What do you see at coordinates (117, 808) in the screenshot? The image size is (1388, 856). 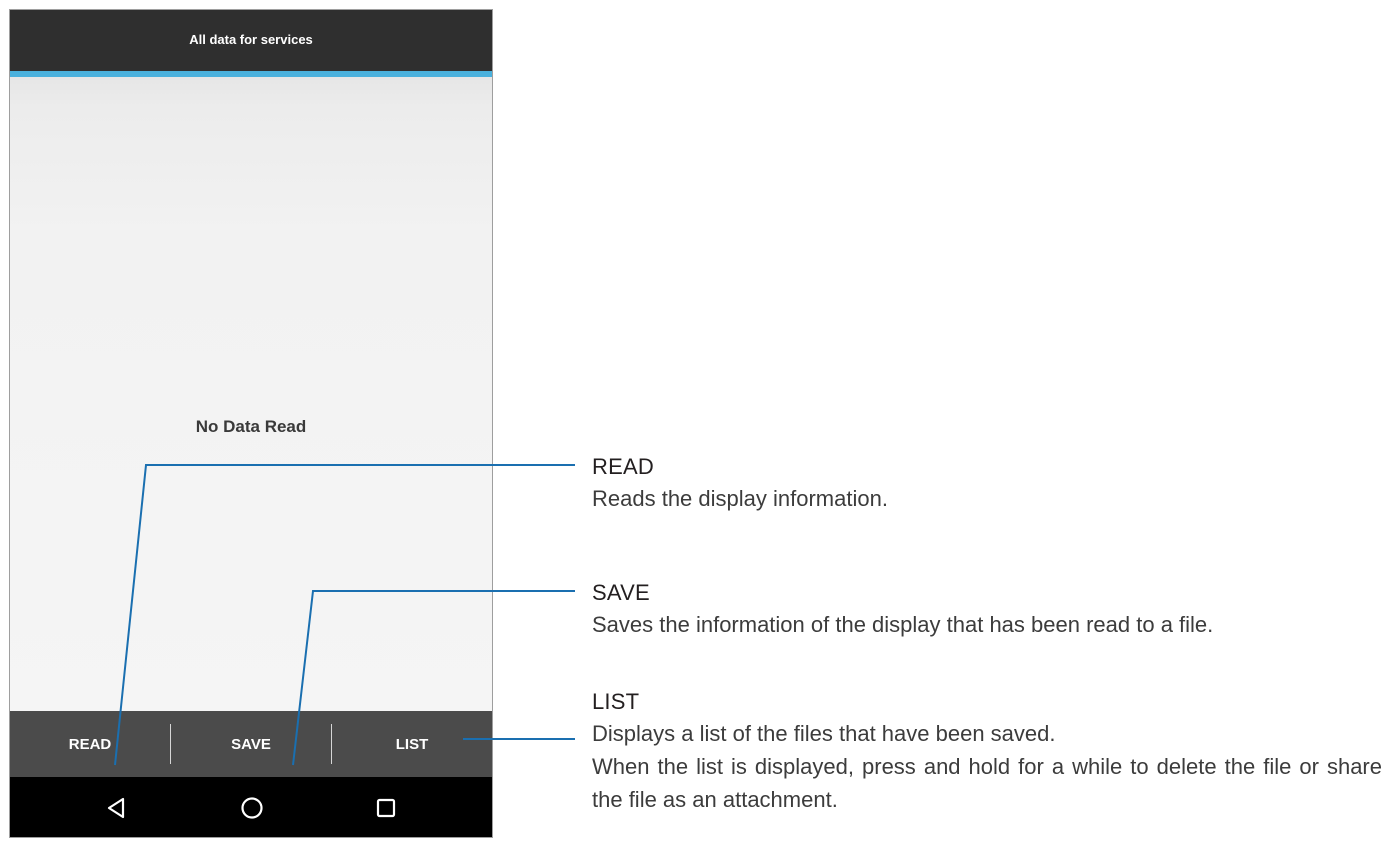 I see `back-triangle-icon` at bounding box center [117, 808].